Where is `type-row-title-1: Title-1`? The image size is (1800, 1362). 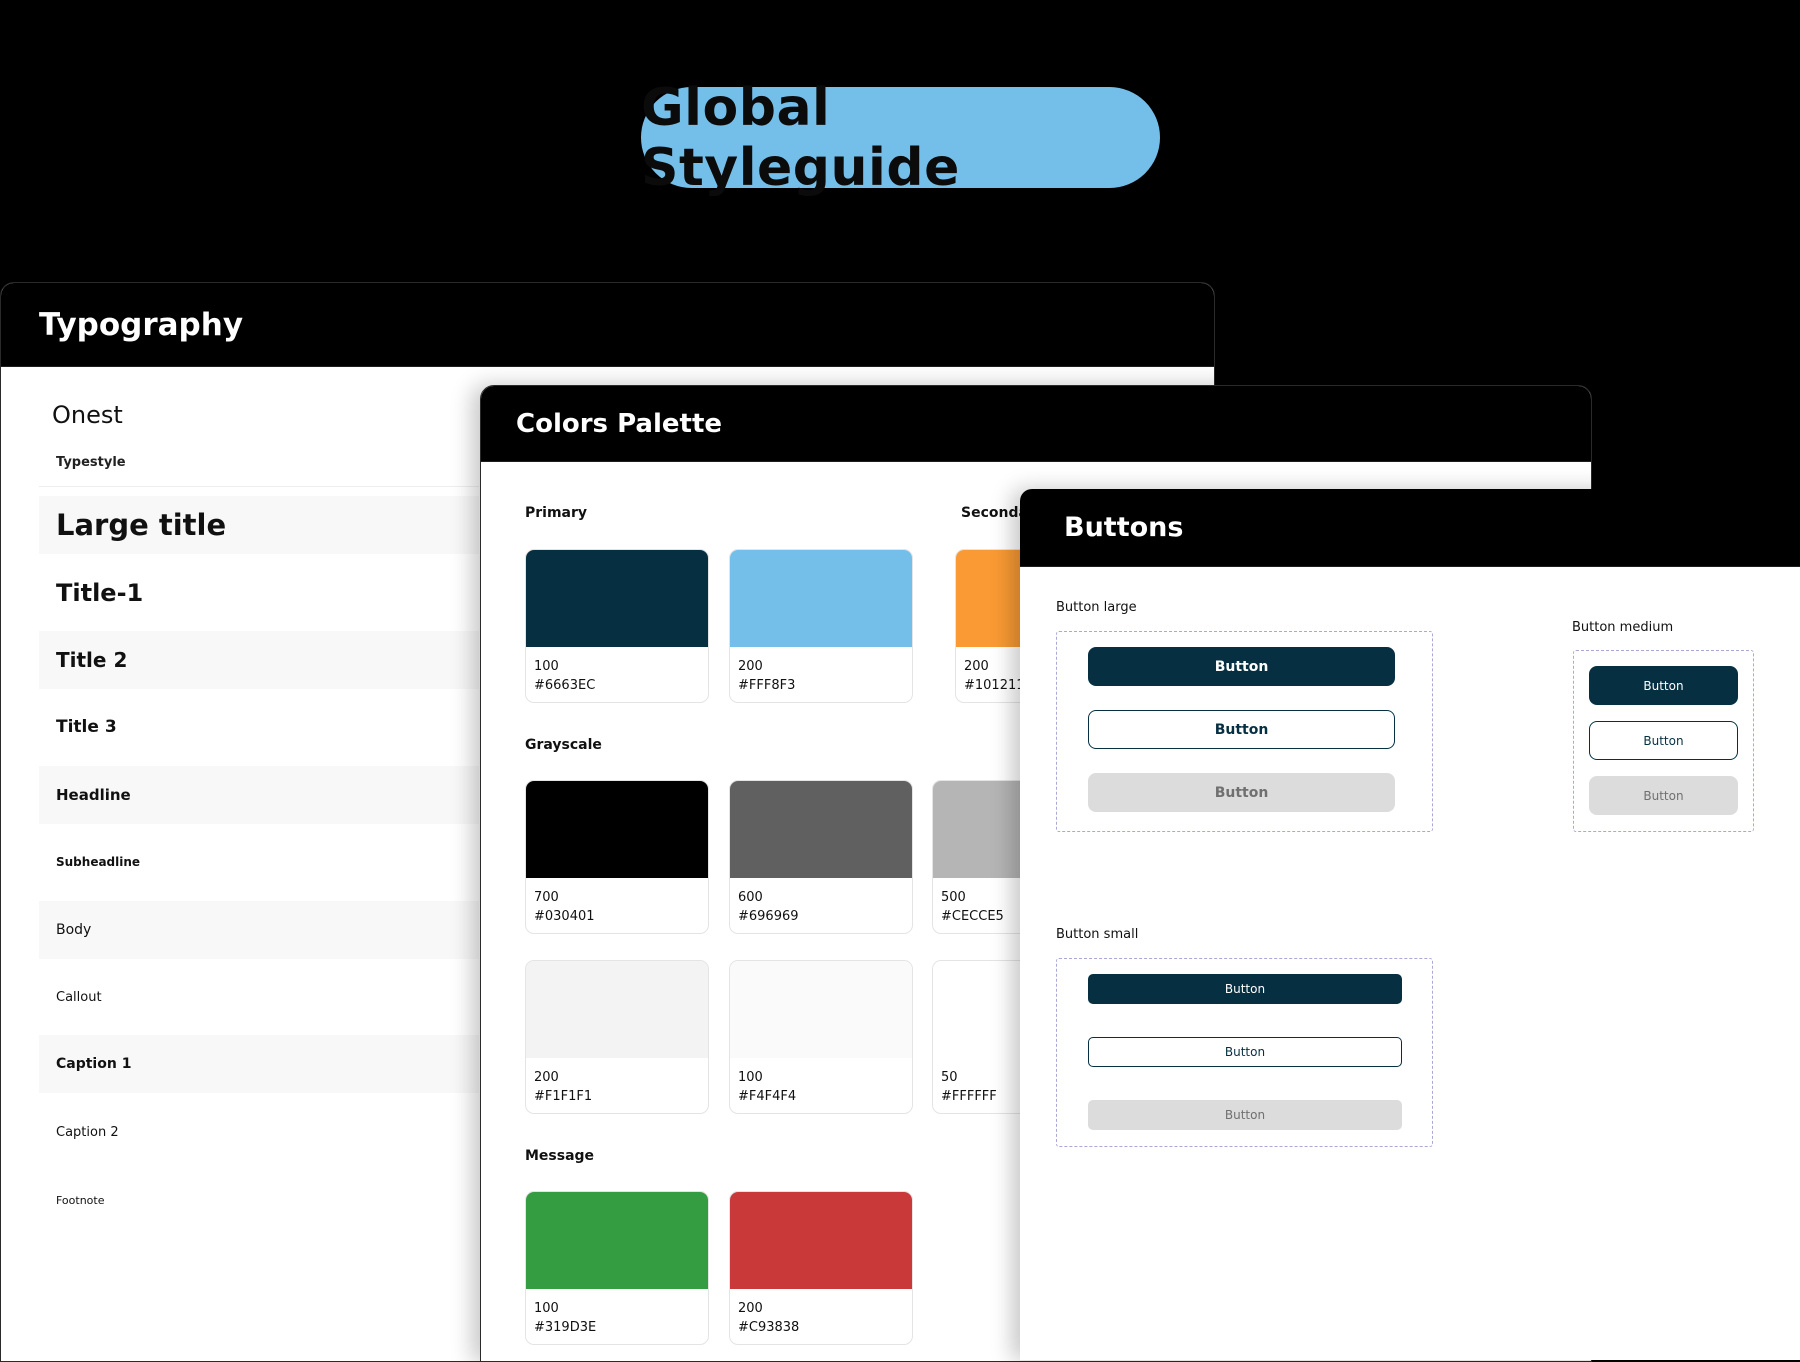 type-row-title-1: Title-1 is located at coordinates (259, 593).